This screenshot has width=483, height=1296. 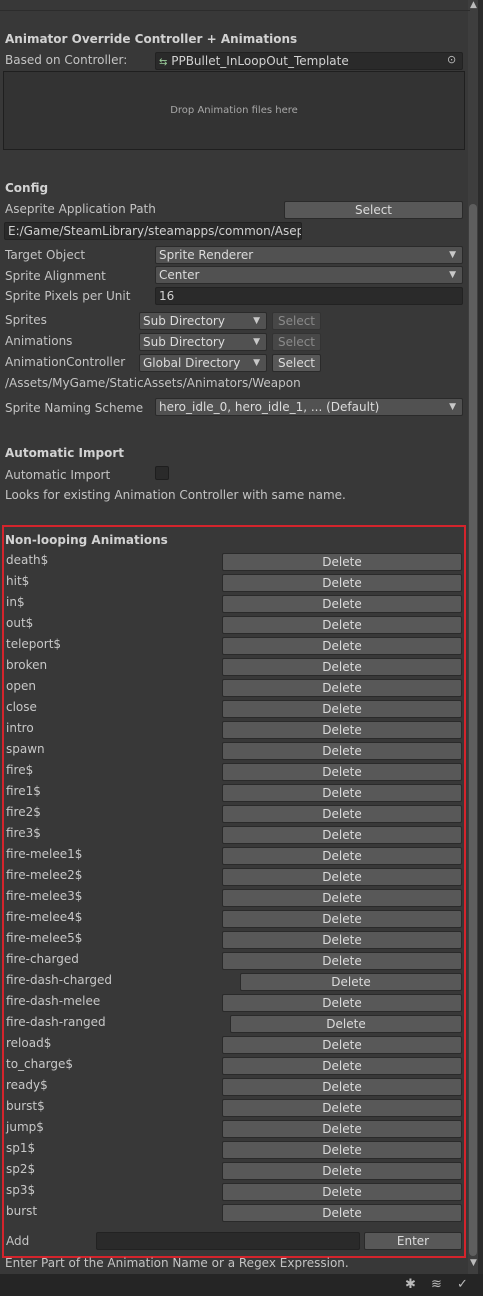 What do you see at coordinates (203, 363) in the screenshot?
I see `controller-dropdown: Global Directory ▼` at bounding box center [203, 363].